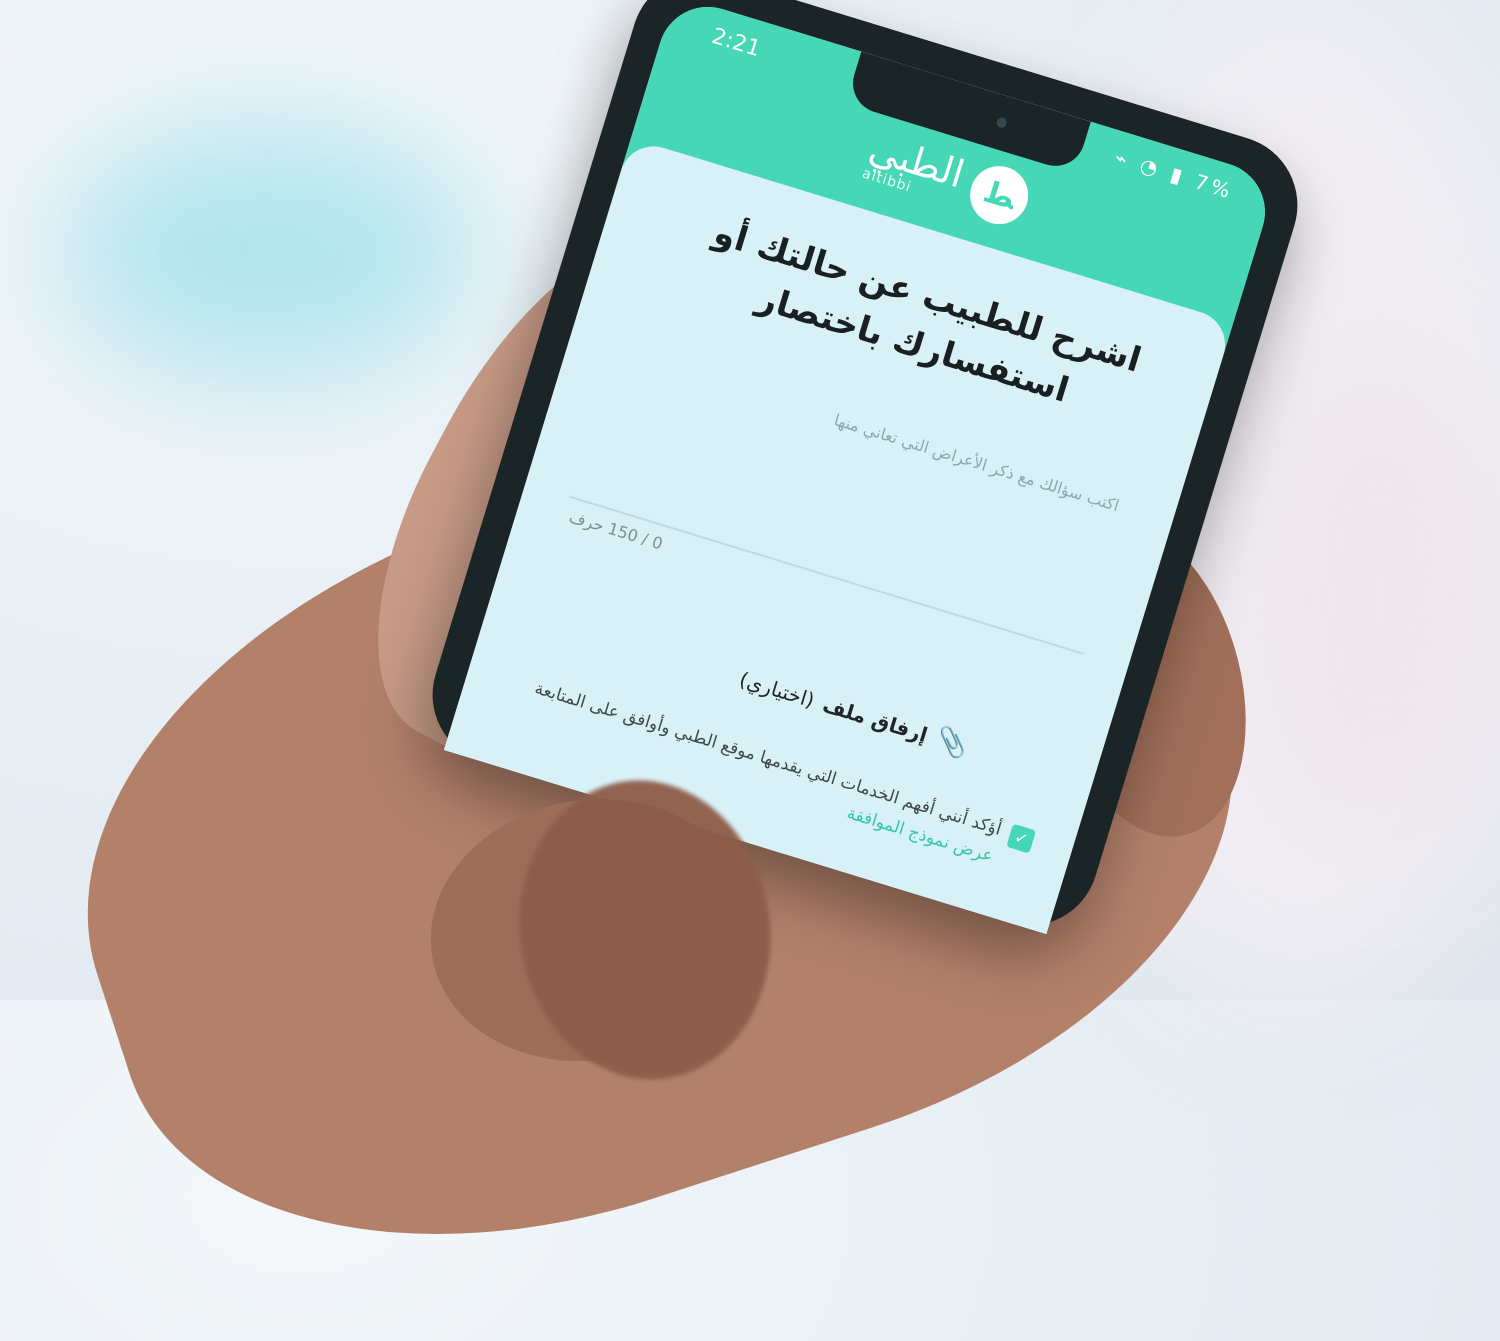 This screenshot has height=1341, width=1500. I want to click on background-pink-blur, so click(1375, 600).